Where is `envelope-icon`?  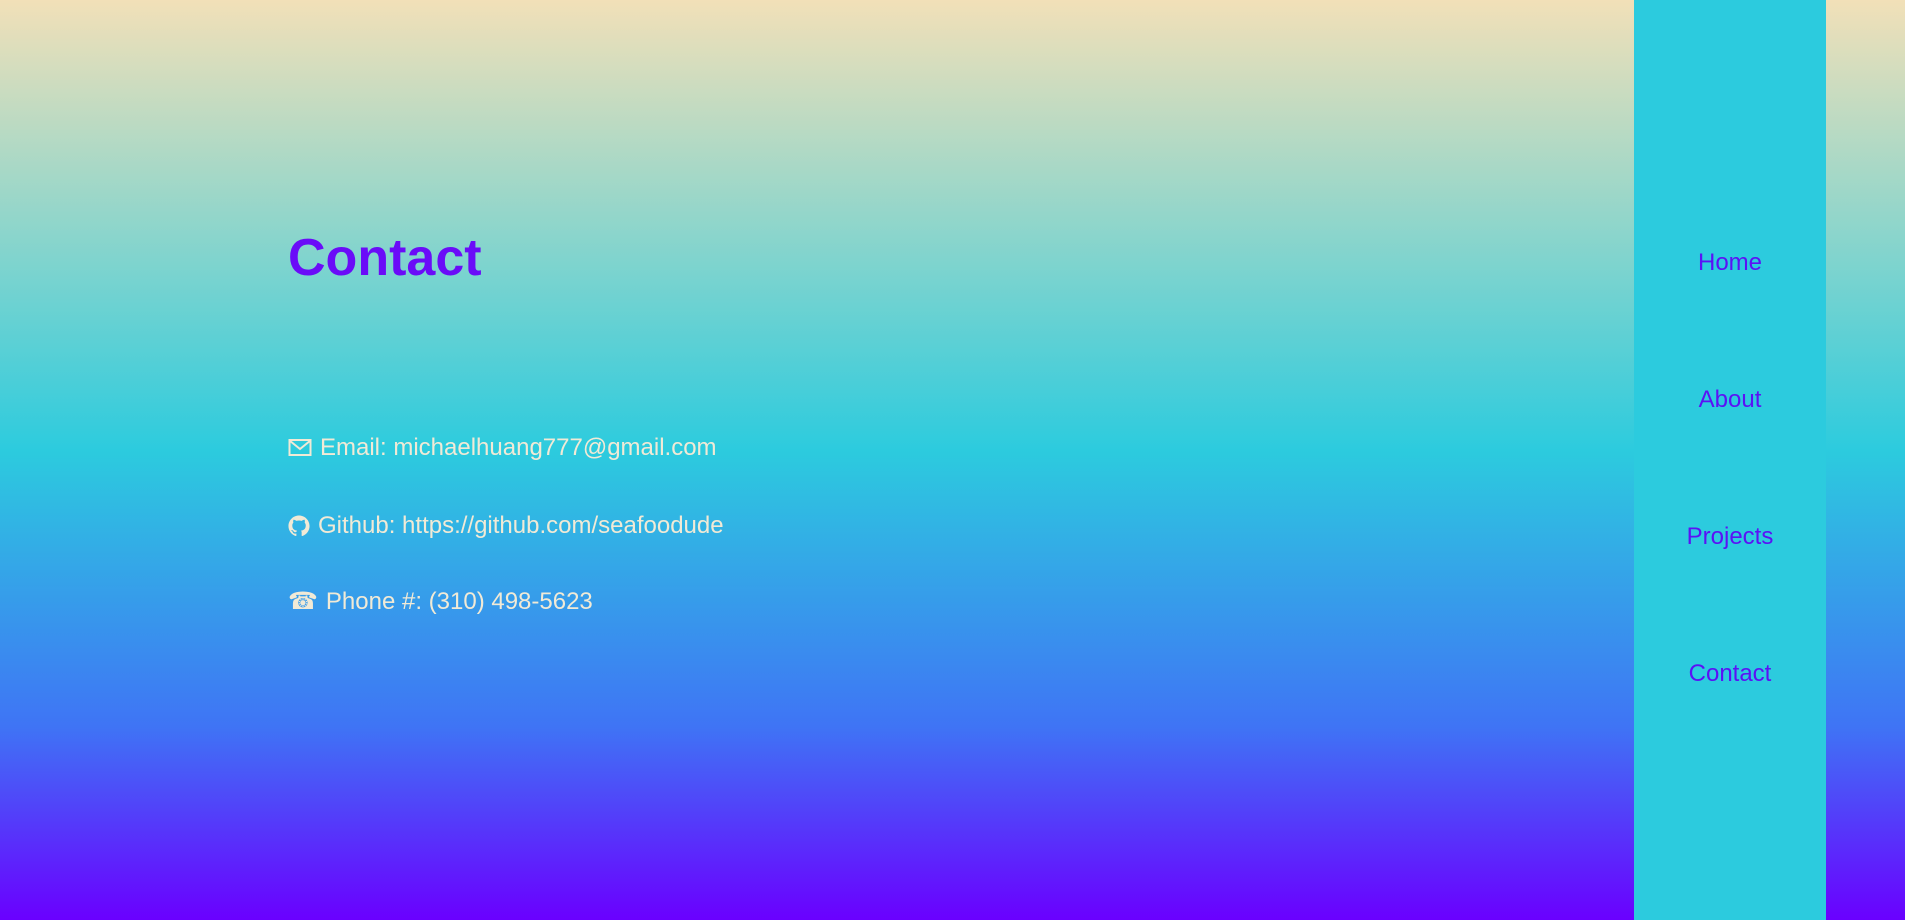 envelope-icon is located at coordinates (300, 448).